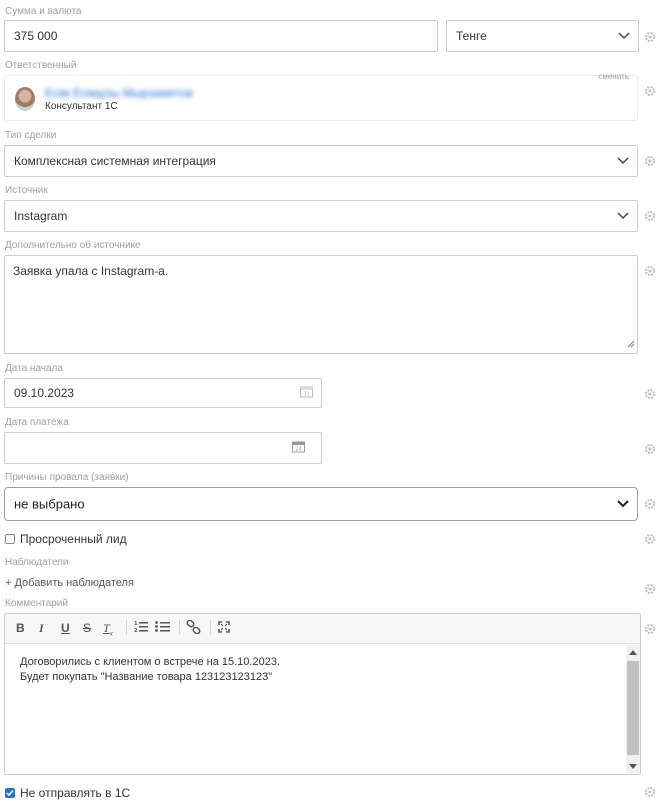 This screenshot has height=805, width=661. What do you see at coordinates (81, 106) in the screenshot?
I see `responsible-role: Консультант 1С` at bounding box center [81, 106].